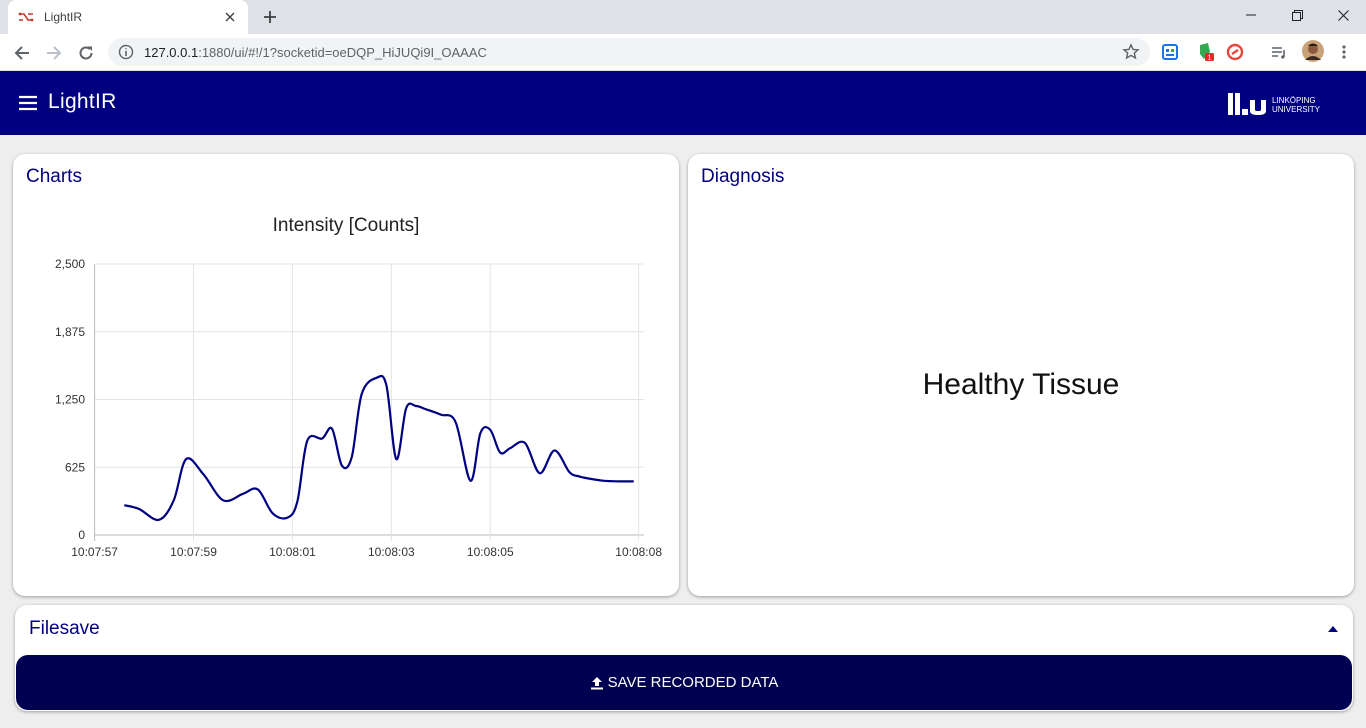 This screenshot has width=1366, height=728. I want to click on new-tab-icon, so click(270, 17).